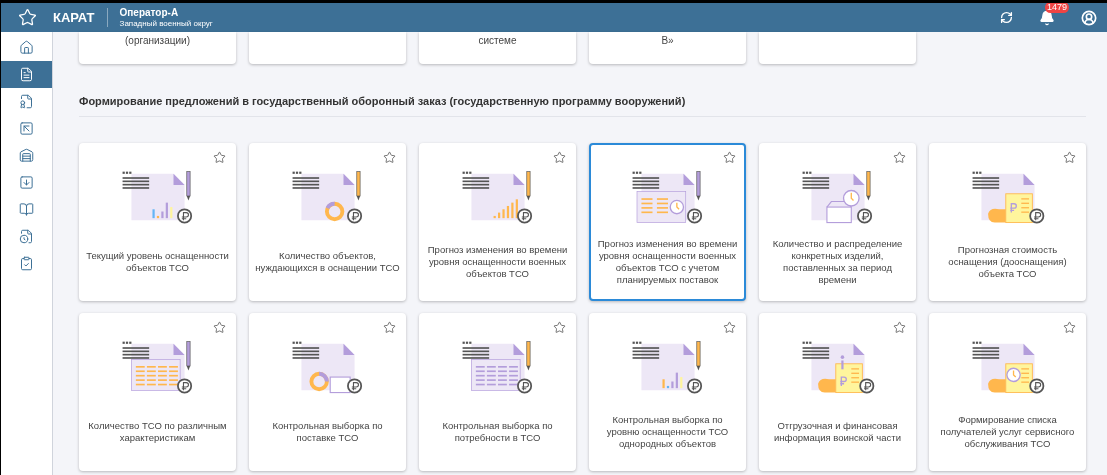  I want to click on card-title: В», so click(667, 41).